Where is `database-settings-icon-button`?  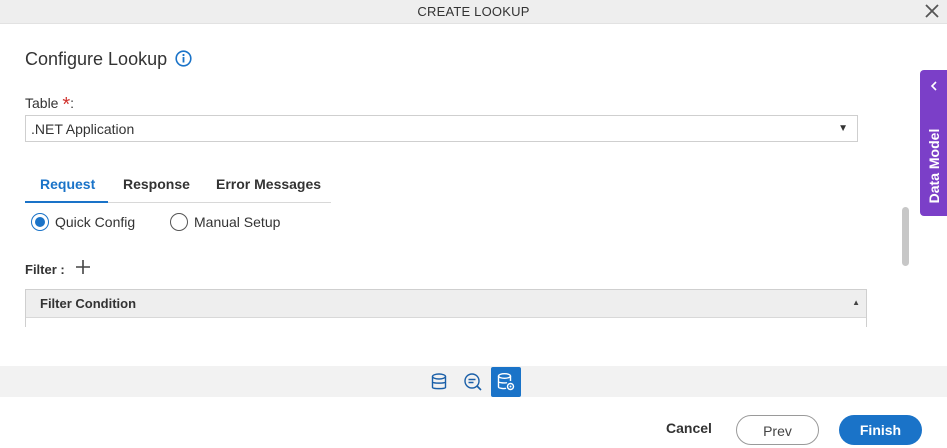
database-settings-icon-button is located at coordinates (506, 382).